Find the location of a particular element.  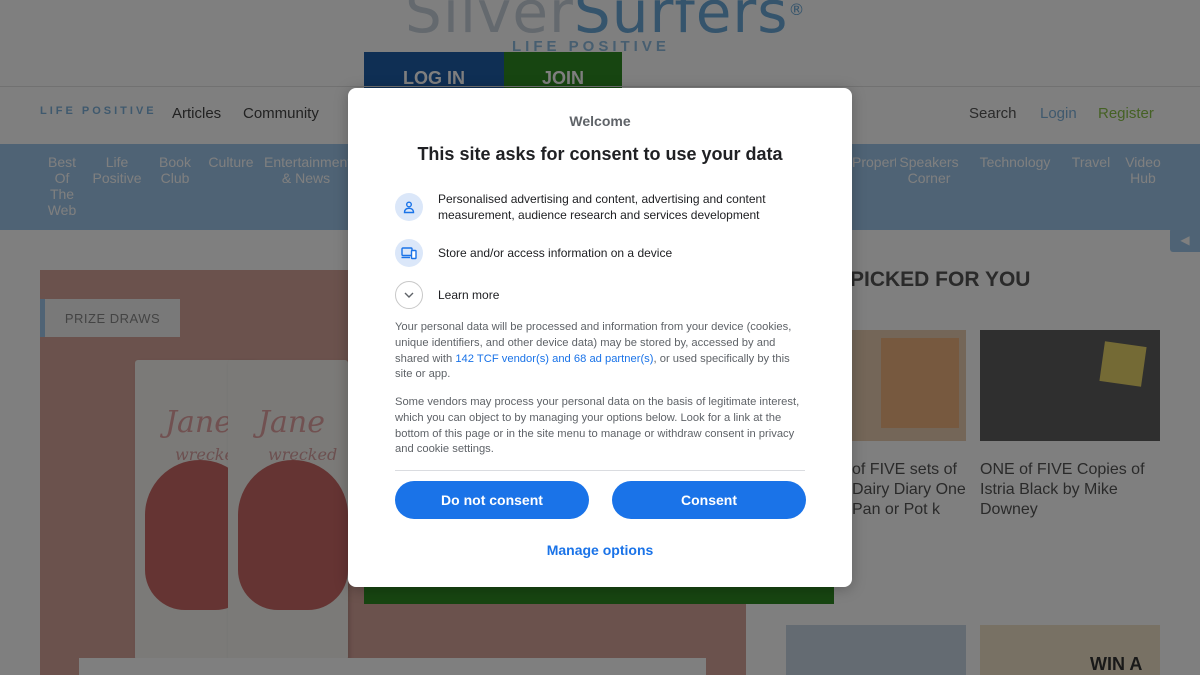

devices-icon is located at coordinates (409, 253).